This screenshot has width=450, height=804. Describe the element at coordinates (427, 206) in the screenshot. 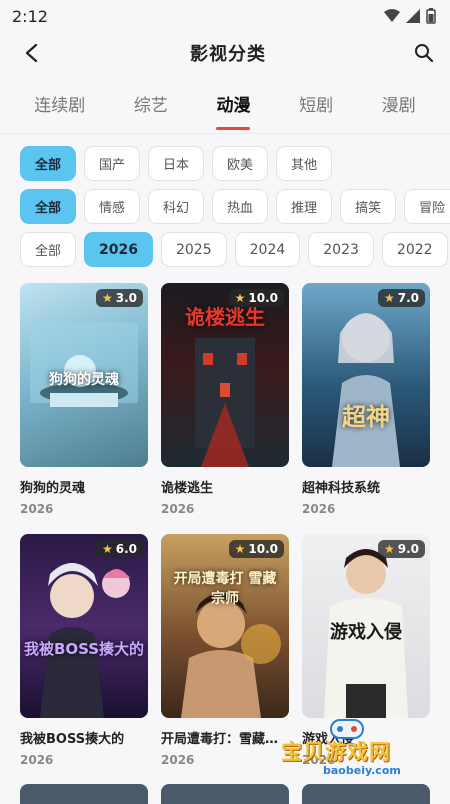

I see `genre-chip: 冒险` at that location.